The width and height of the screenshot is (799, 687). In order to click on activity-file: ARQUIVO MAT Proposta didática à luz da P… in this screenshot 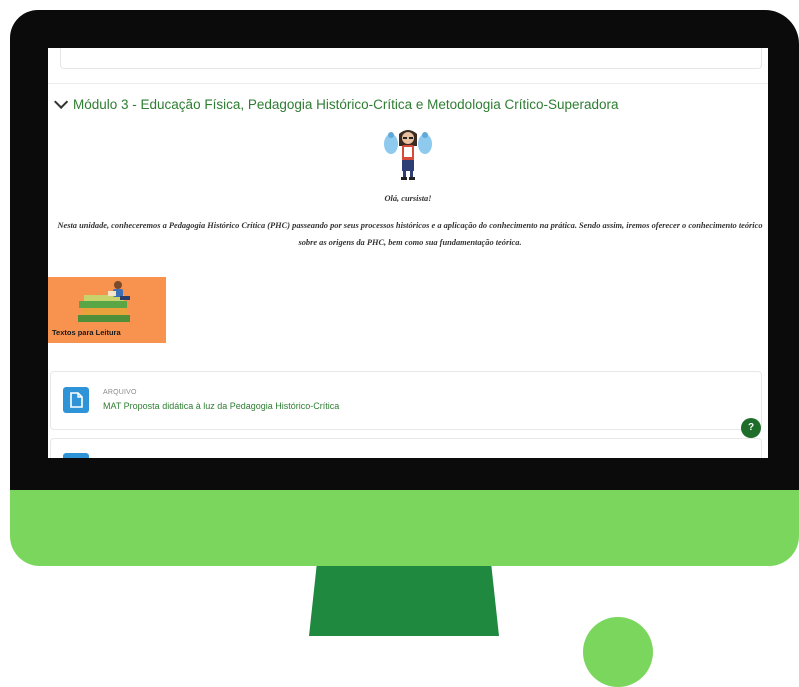, I will do `click(406, 400)`.